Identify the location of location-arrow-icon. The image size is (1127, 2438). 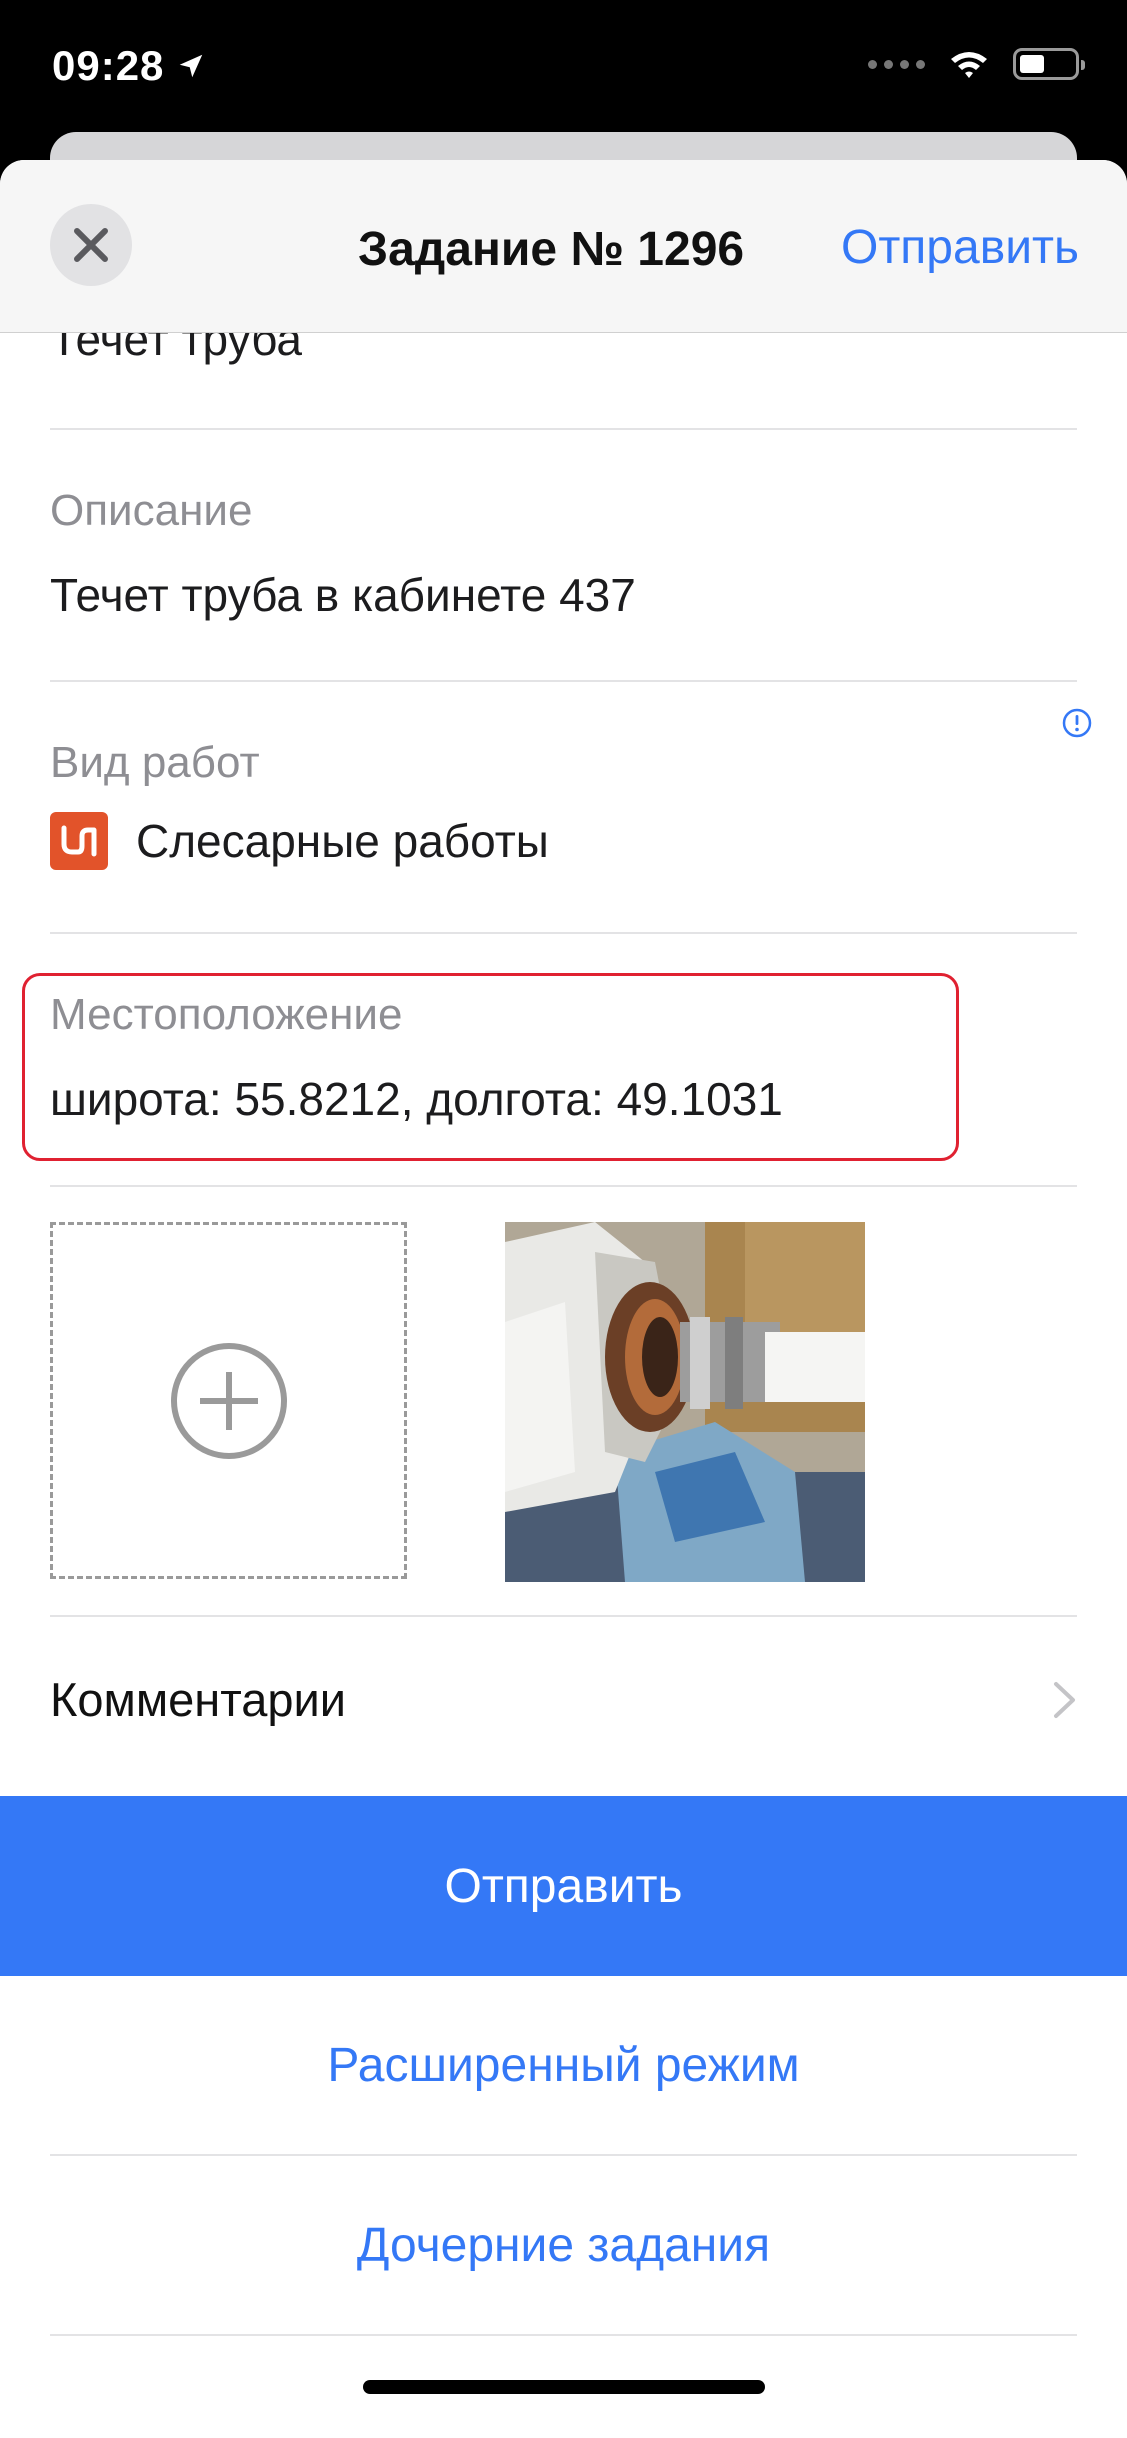
(191, 66).